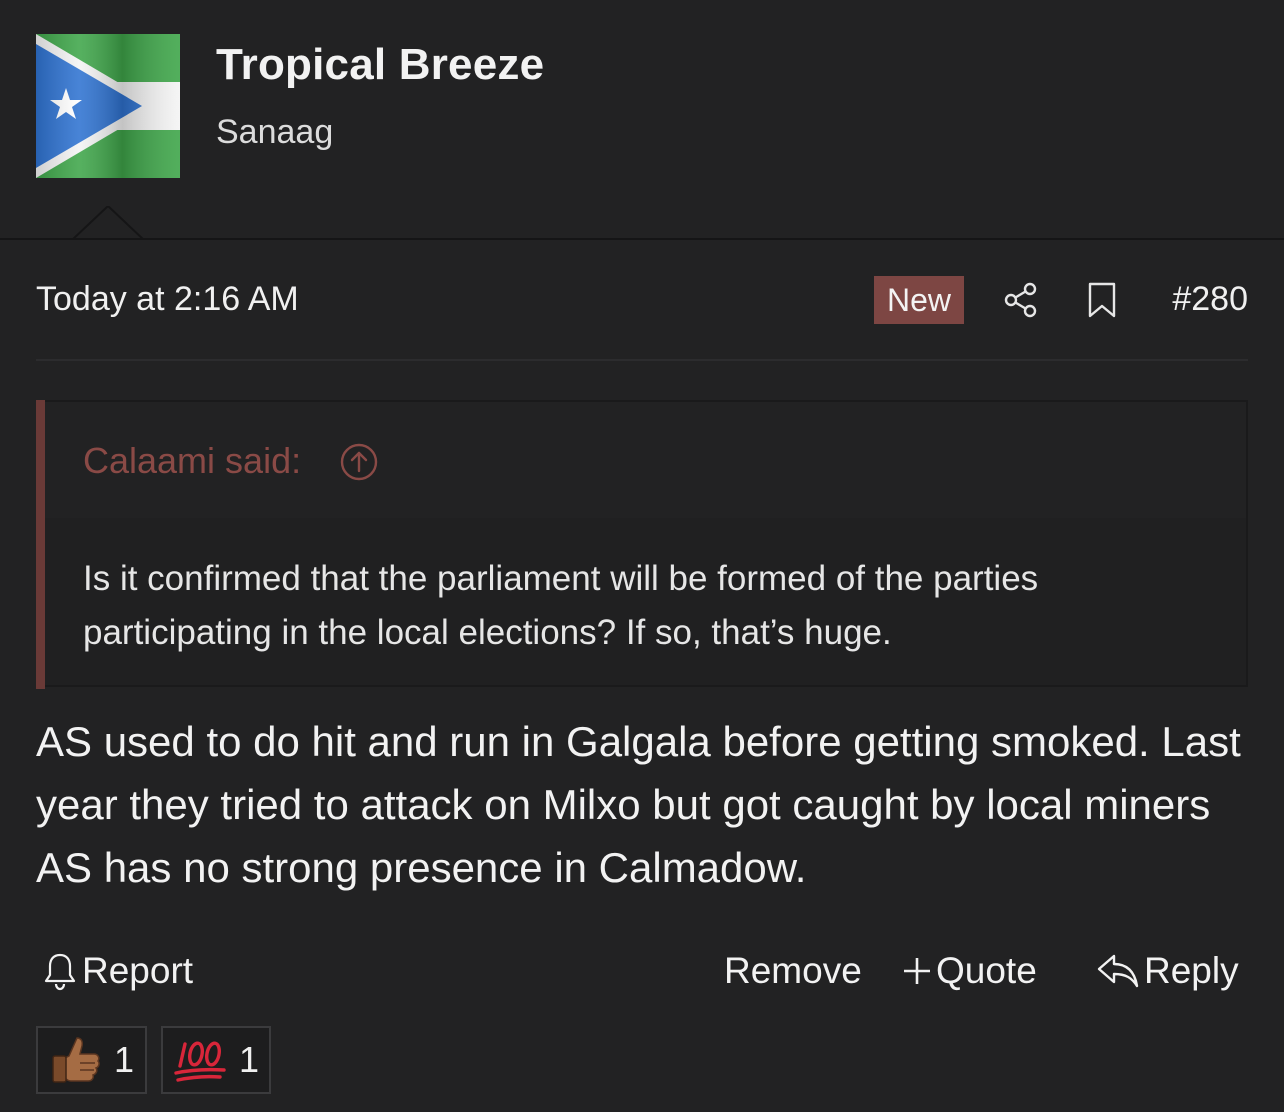 The width and height of the screenshot is (1284, 1112). Describe the element at coordinates (167, 299) in the screenshot. I see `post-date: Today at 2:16 AM` at that location.